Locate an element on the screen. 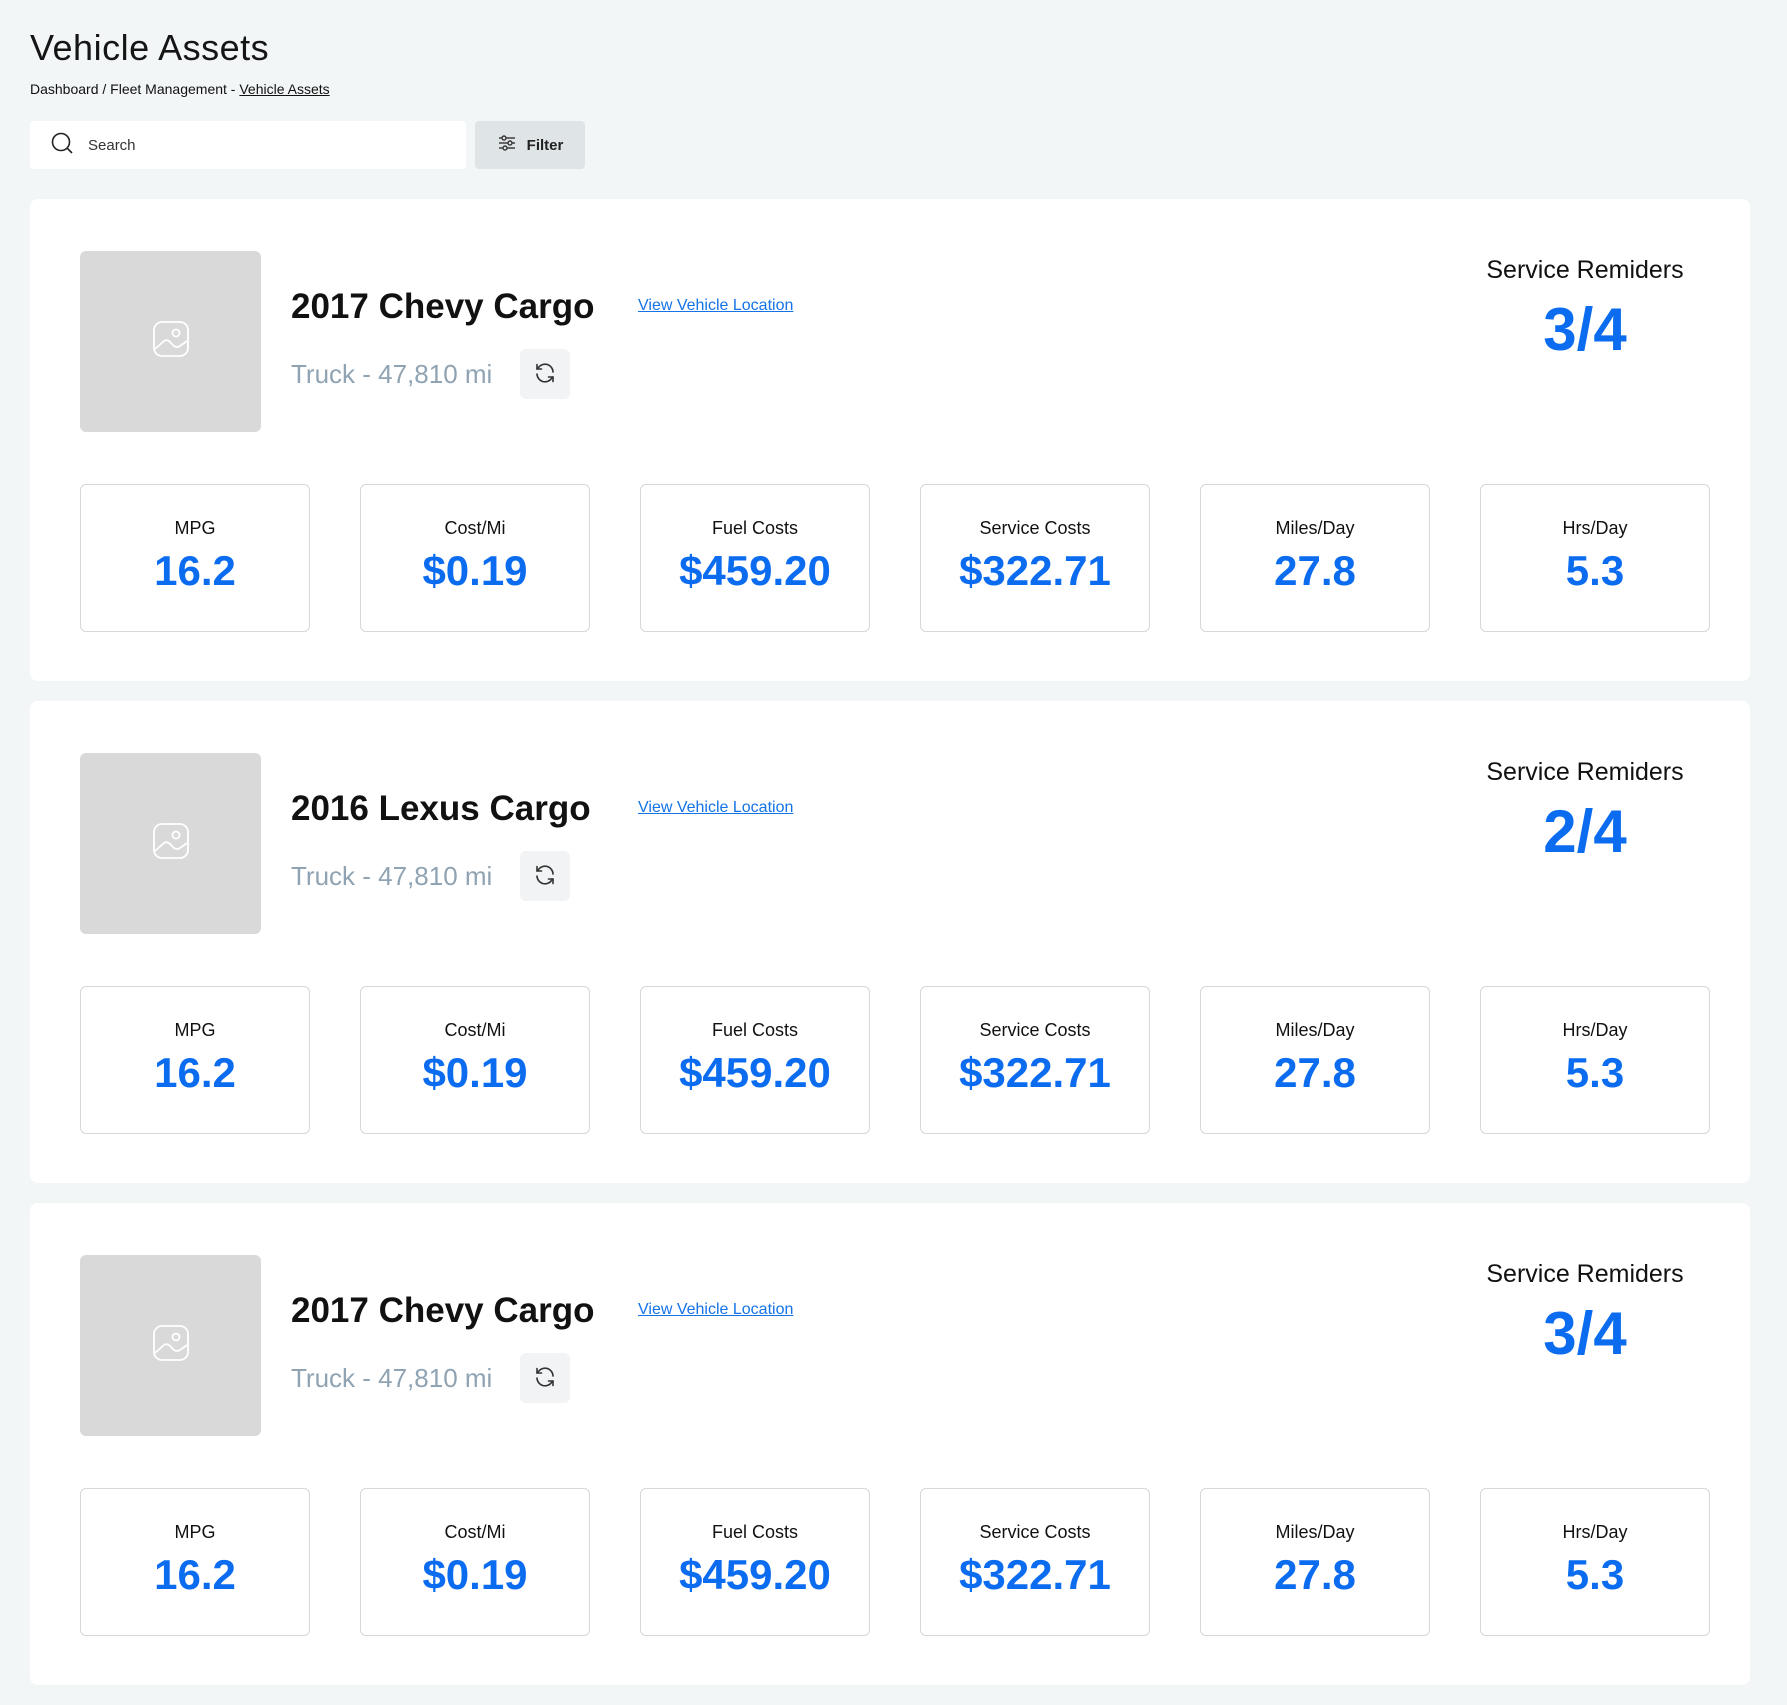 The width and height of the screenshot is (1787, 1705). service-reminders: Service Remiders 2/4 is located at coordinates (1585, 811).